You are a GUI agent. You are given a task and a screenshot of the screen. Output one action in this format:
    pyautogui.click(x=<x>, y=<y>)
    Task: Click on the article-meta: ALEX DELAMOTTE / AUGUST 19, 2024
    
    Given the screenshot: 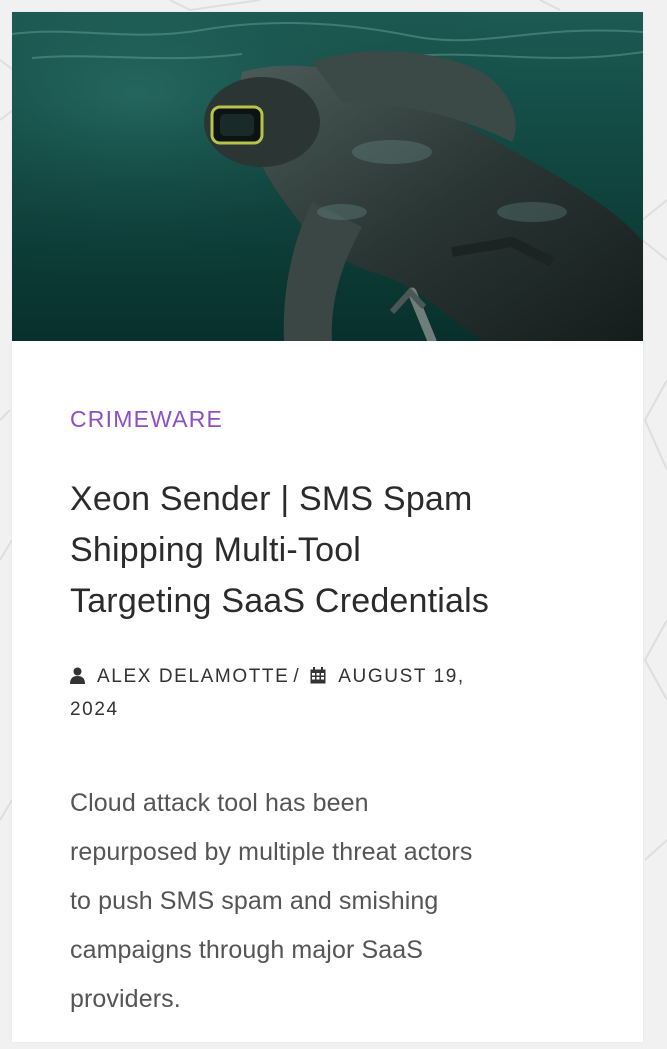 What is the action you would take?
    pyautogui.click(x=330, y=693)
    